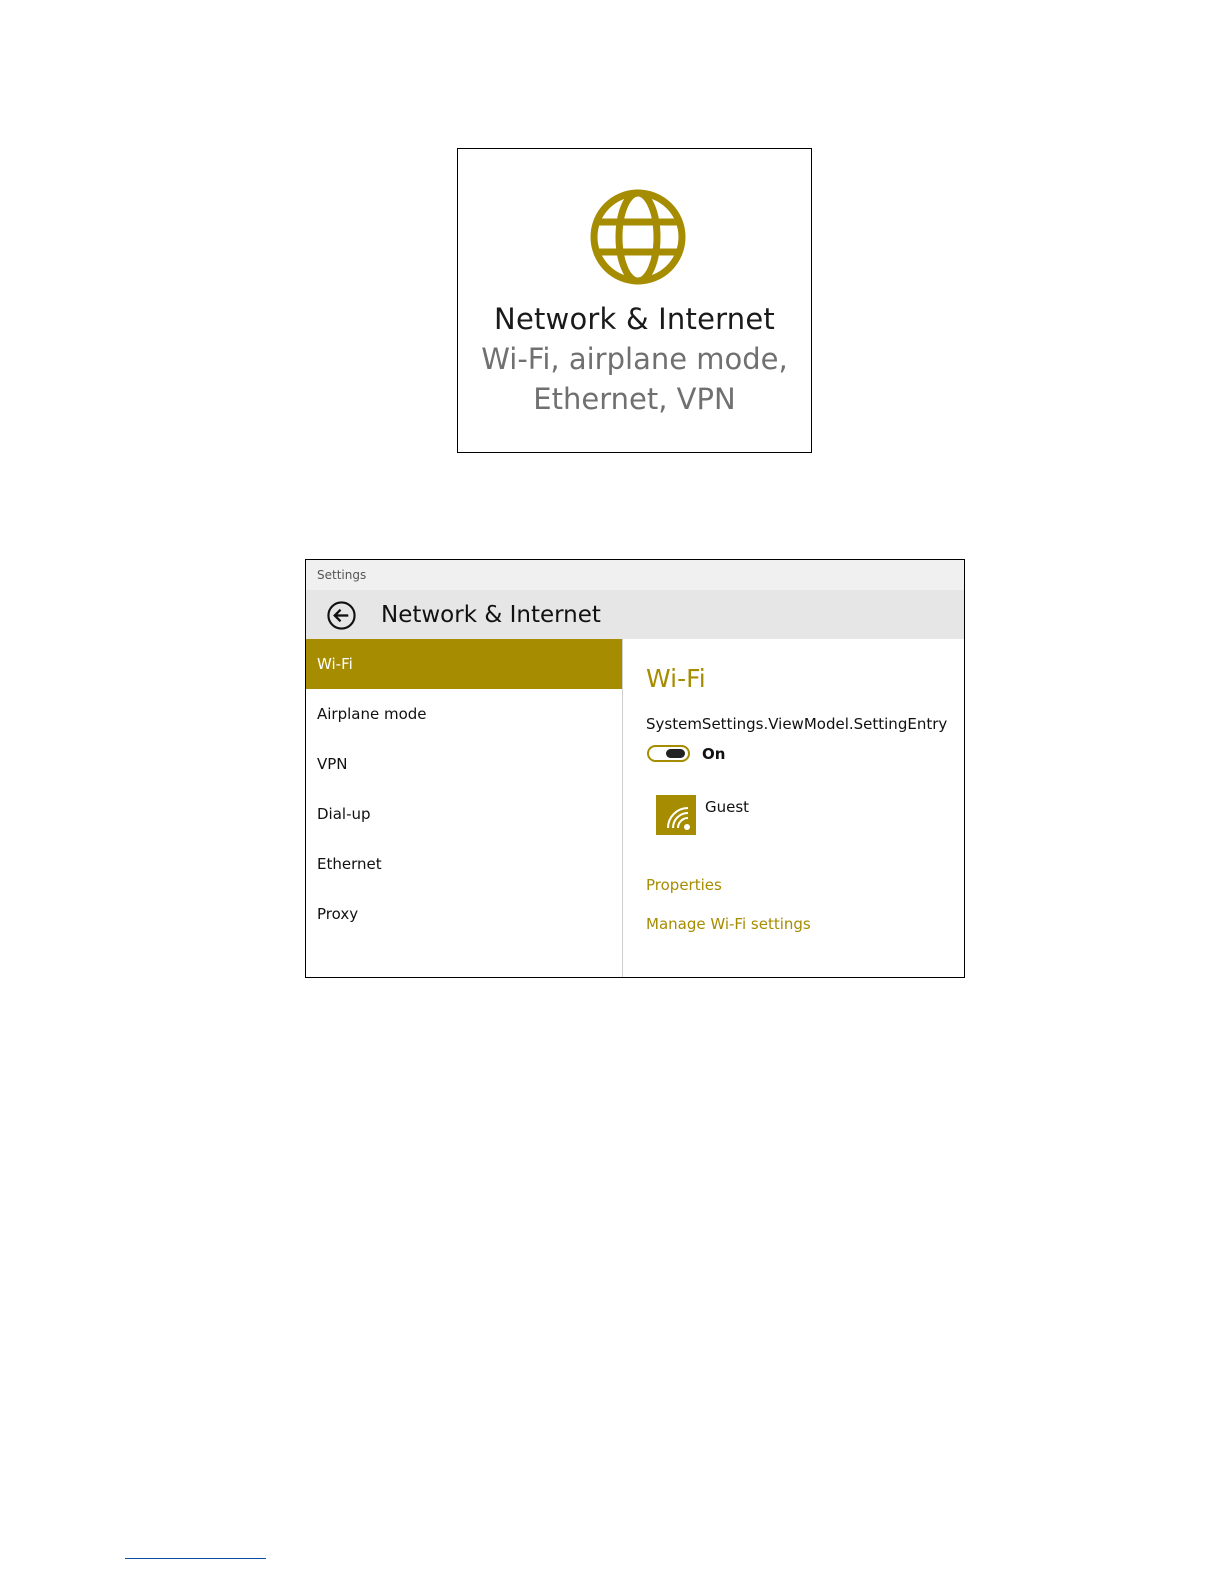 The image size is (1224, 1584). Describe the element at coordinates (728, 924) in the screenshot. I see `manage-wifi-settings-link: Manage Wi-Fi settings` at that location.